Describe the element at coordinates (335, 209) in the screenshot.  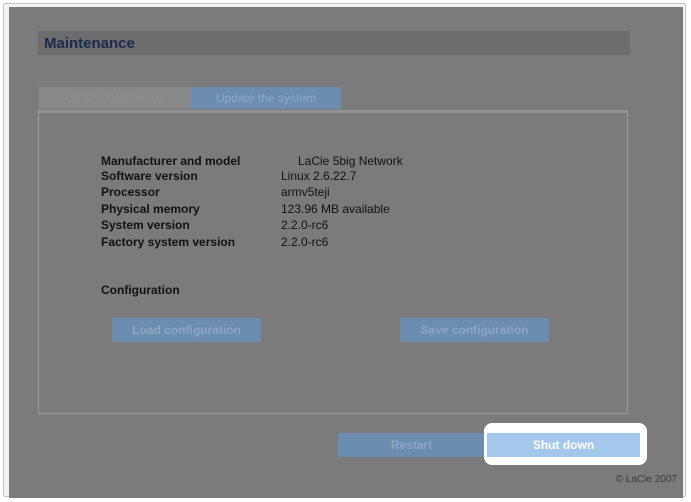
I see `info-value: 123.96 MB available` at that location.